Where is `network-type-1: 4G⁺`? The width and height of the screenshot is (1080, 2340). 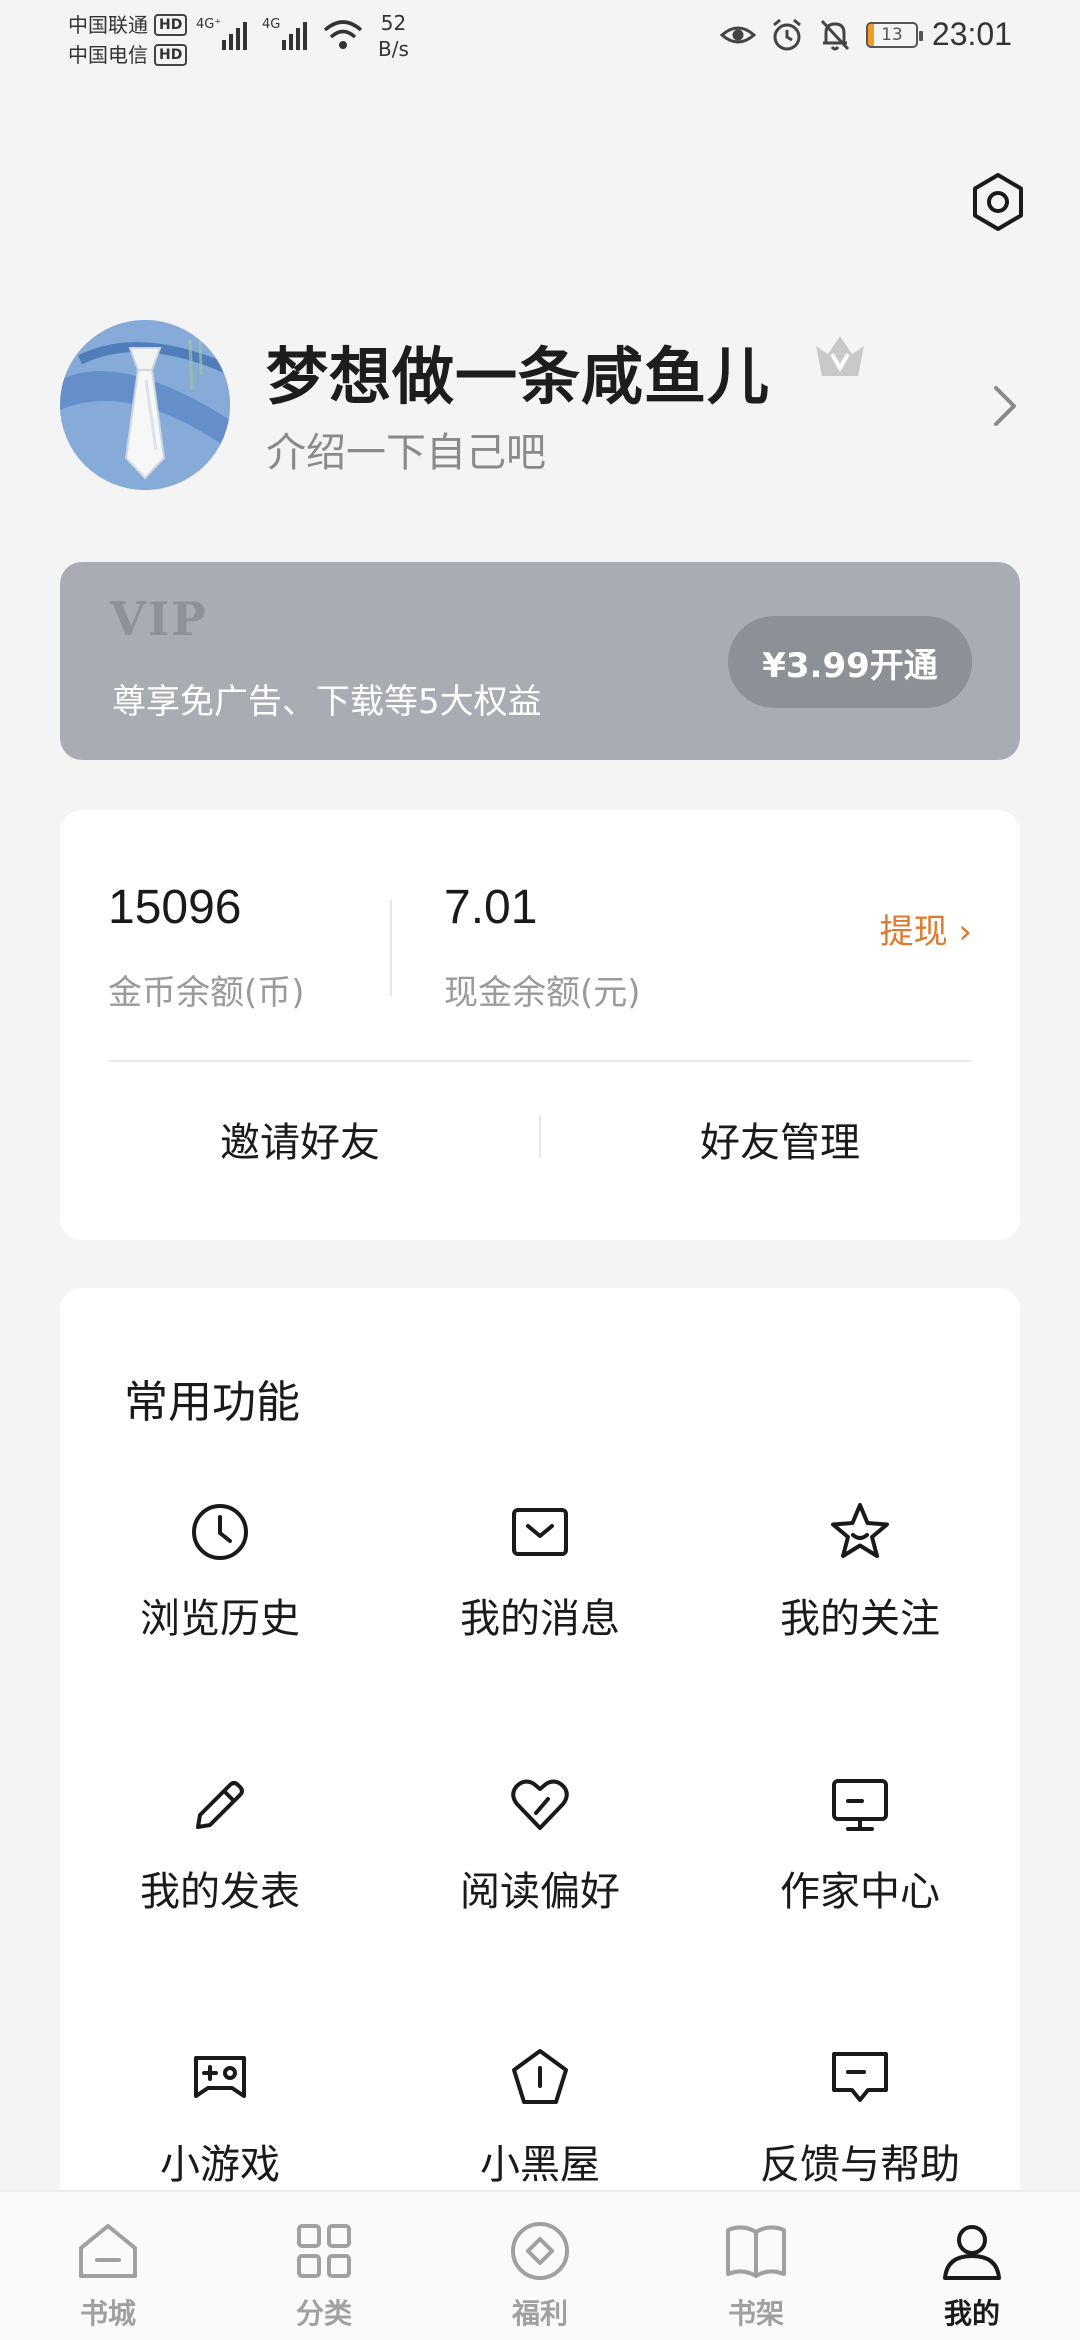 network-type-1: 4G⁺ is located at coordinates (208, 24).